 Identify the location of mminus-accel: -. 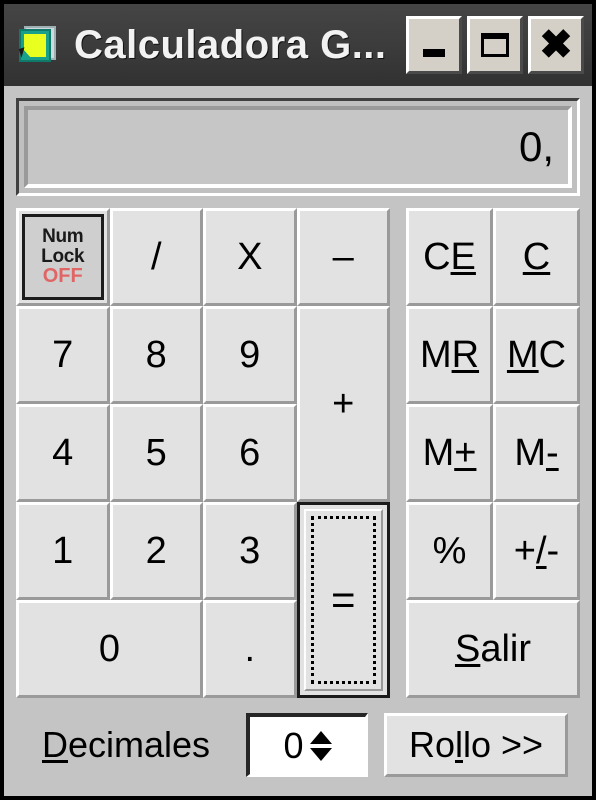
(552, 452).